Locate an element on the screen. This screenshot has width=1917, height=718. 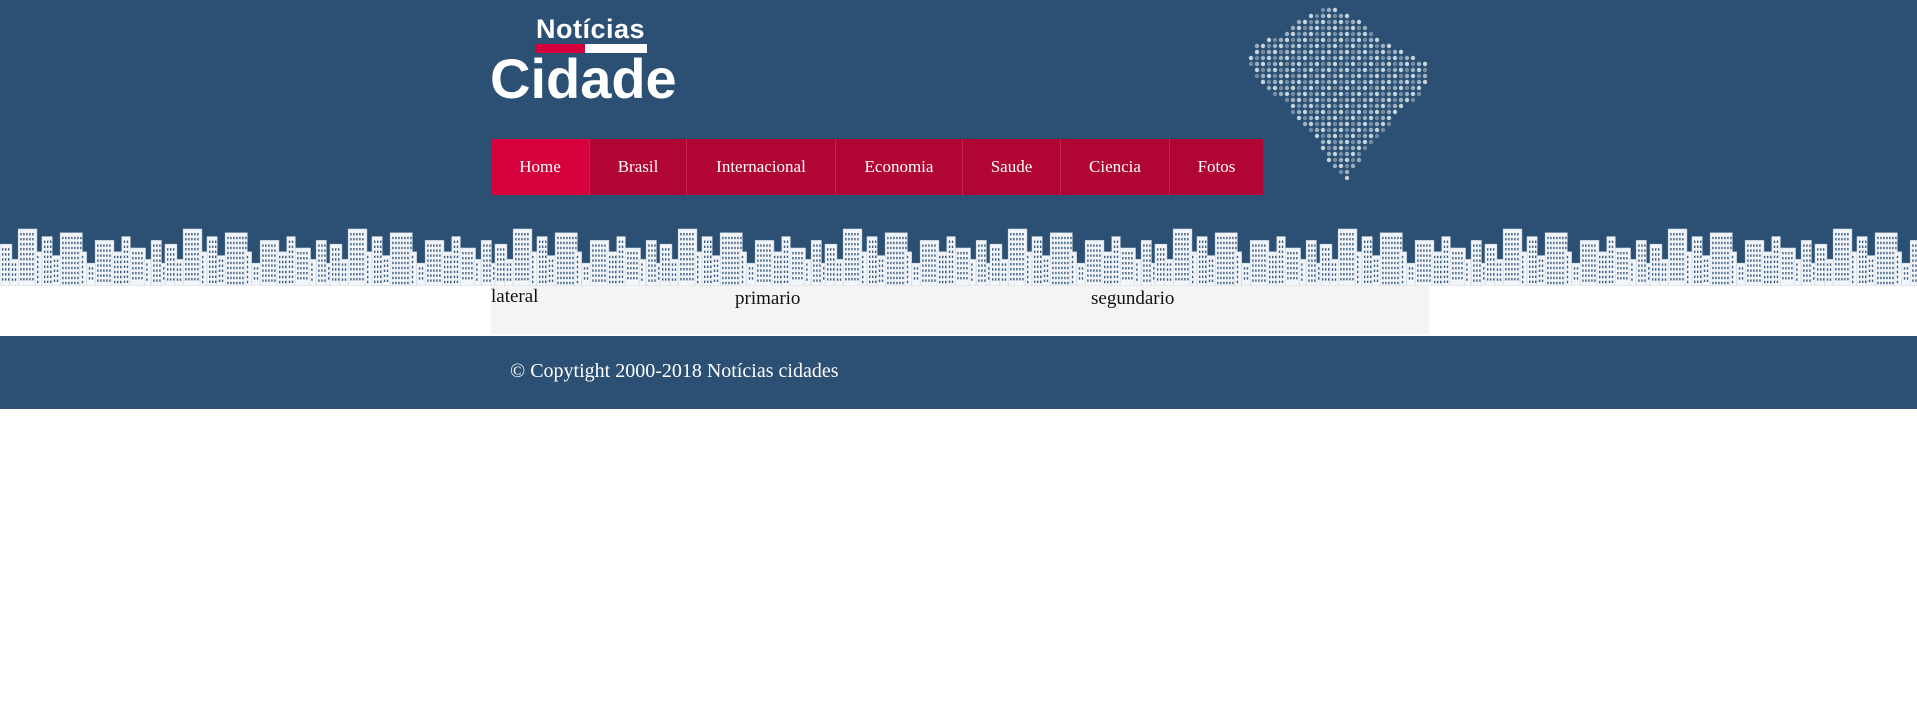
site-footer: © Copytight 2000-2018 Notícias cidades is located at coordinates (958, 372).